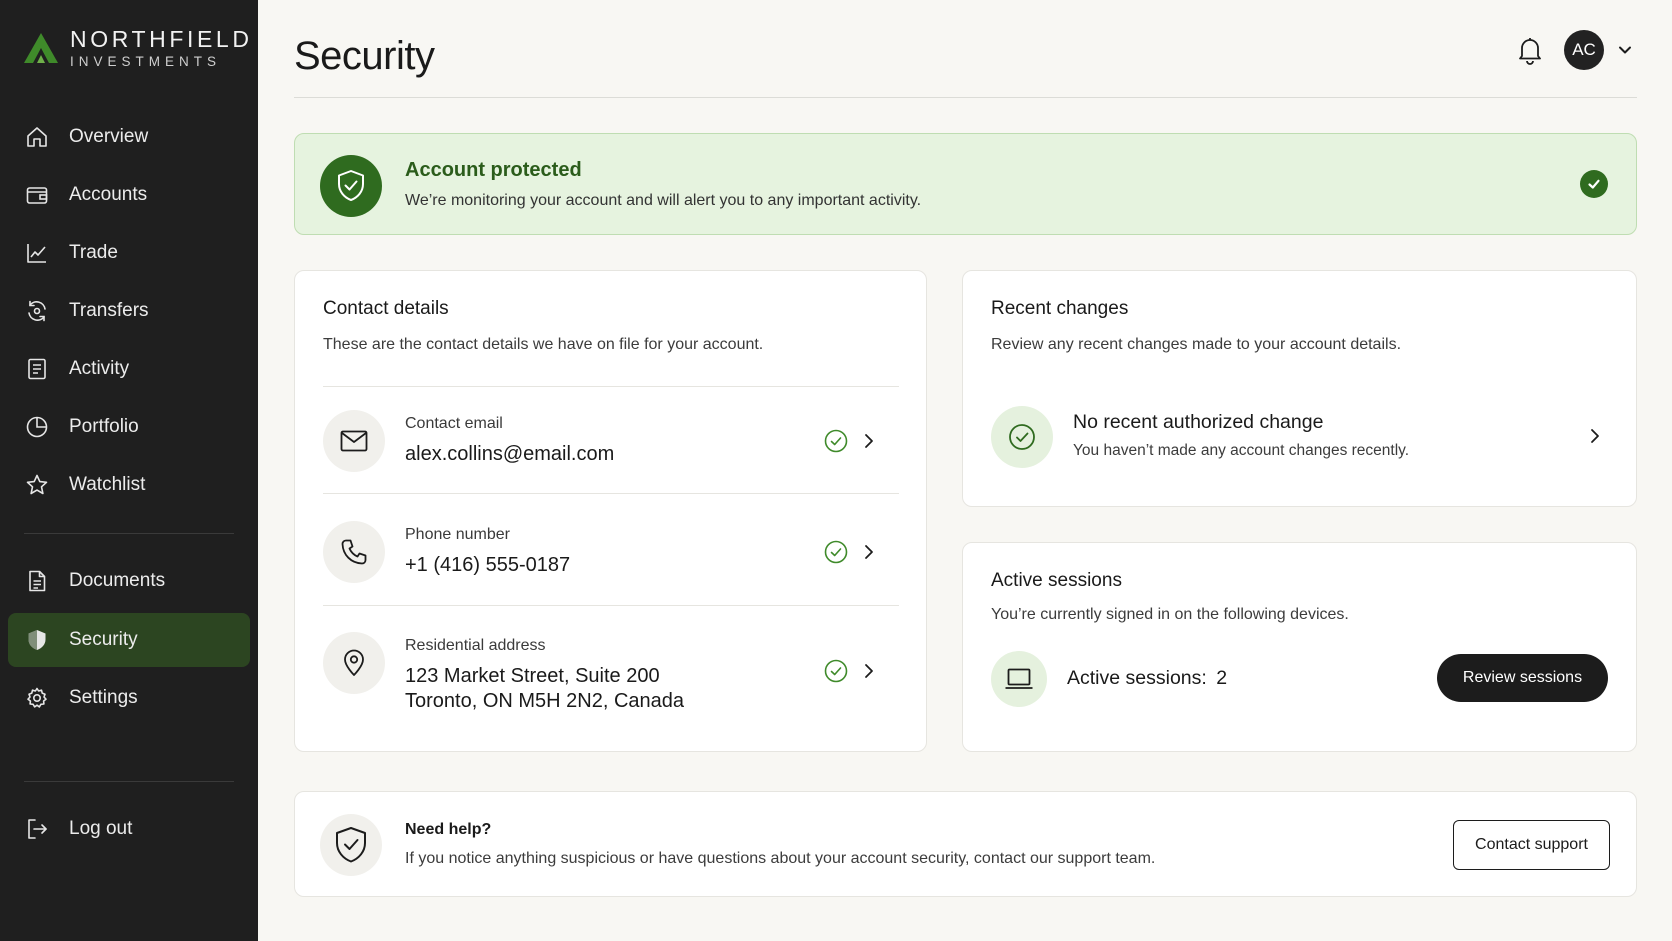 The width and height of the screenshot is (1672, 941). I want to click on sidebar-item-security: Security, so click(129, 640).